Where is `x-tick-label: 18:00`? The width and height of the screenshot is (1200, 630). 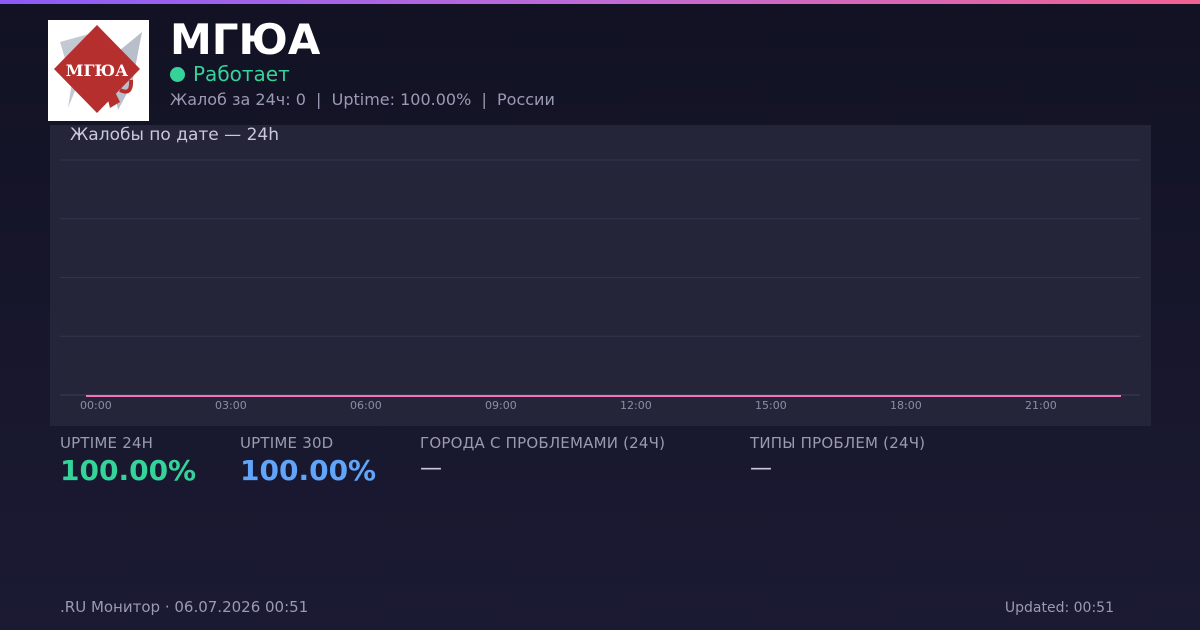
x-tick-label: 18:00 is located at coordinates (906, 405).